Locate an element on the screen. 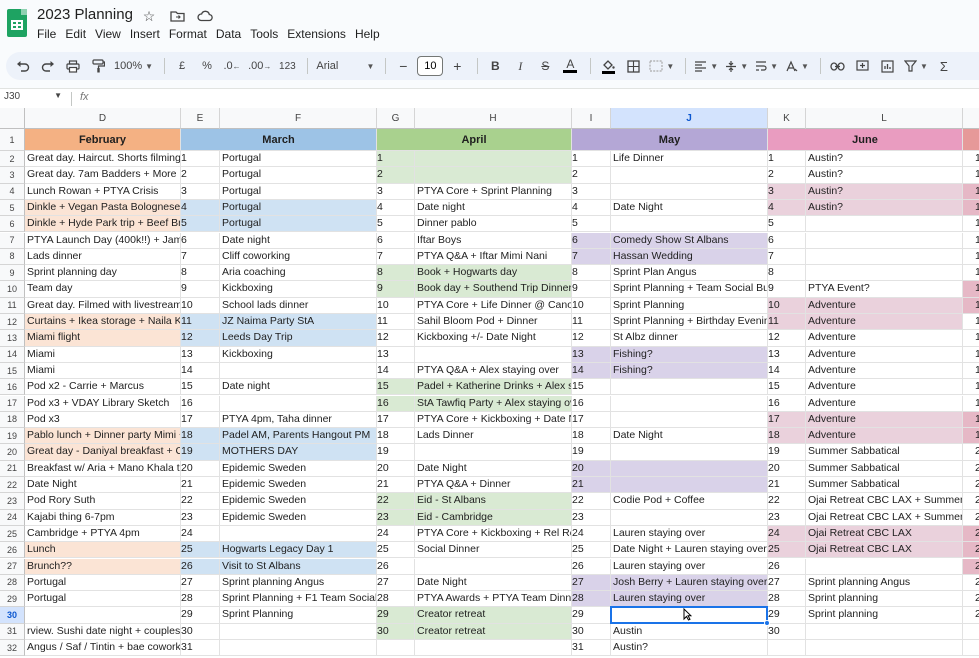 This screenshot has height=658, width=979. march-entry: Kickboxing is located at coordinates (298, 354).